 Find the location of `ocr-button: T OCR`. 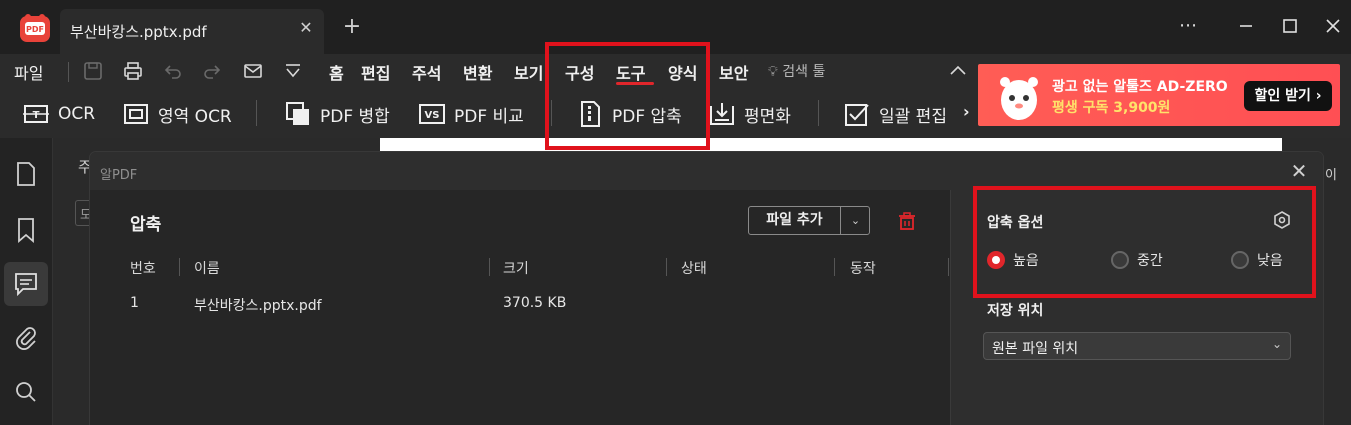

ocr-button: T OCR is located at coordinates (58, 114).